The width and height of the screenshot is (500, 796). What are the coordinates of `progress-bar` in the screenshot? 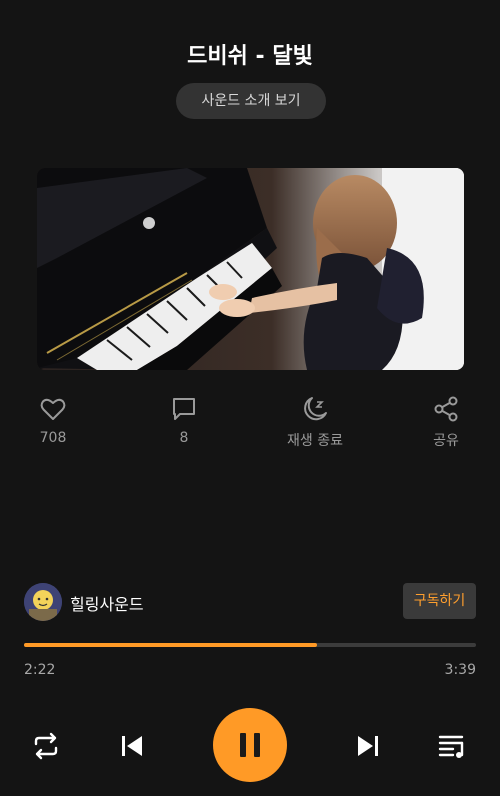 It's located at (250, 645).